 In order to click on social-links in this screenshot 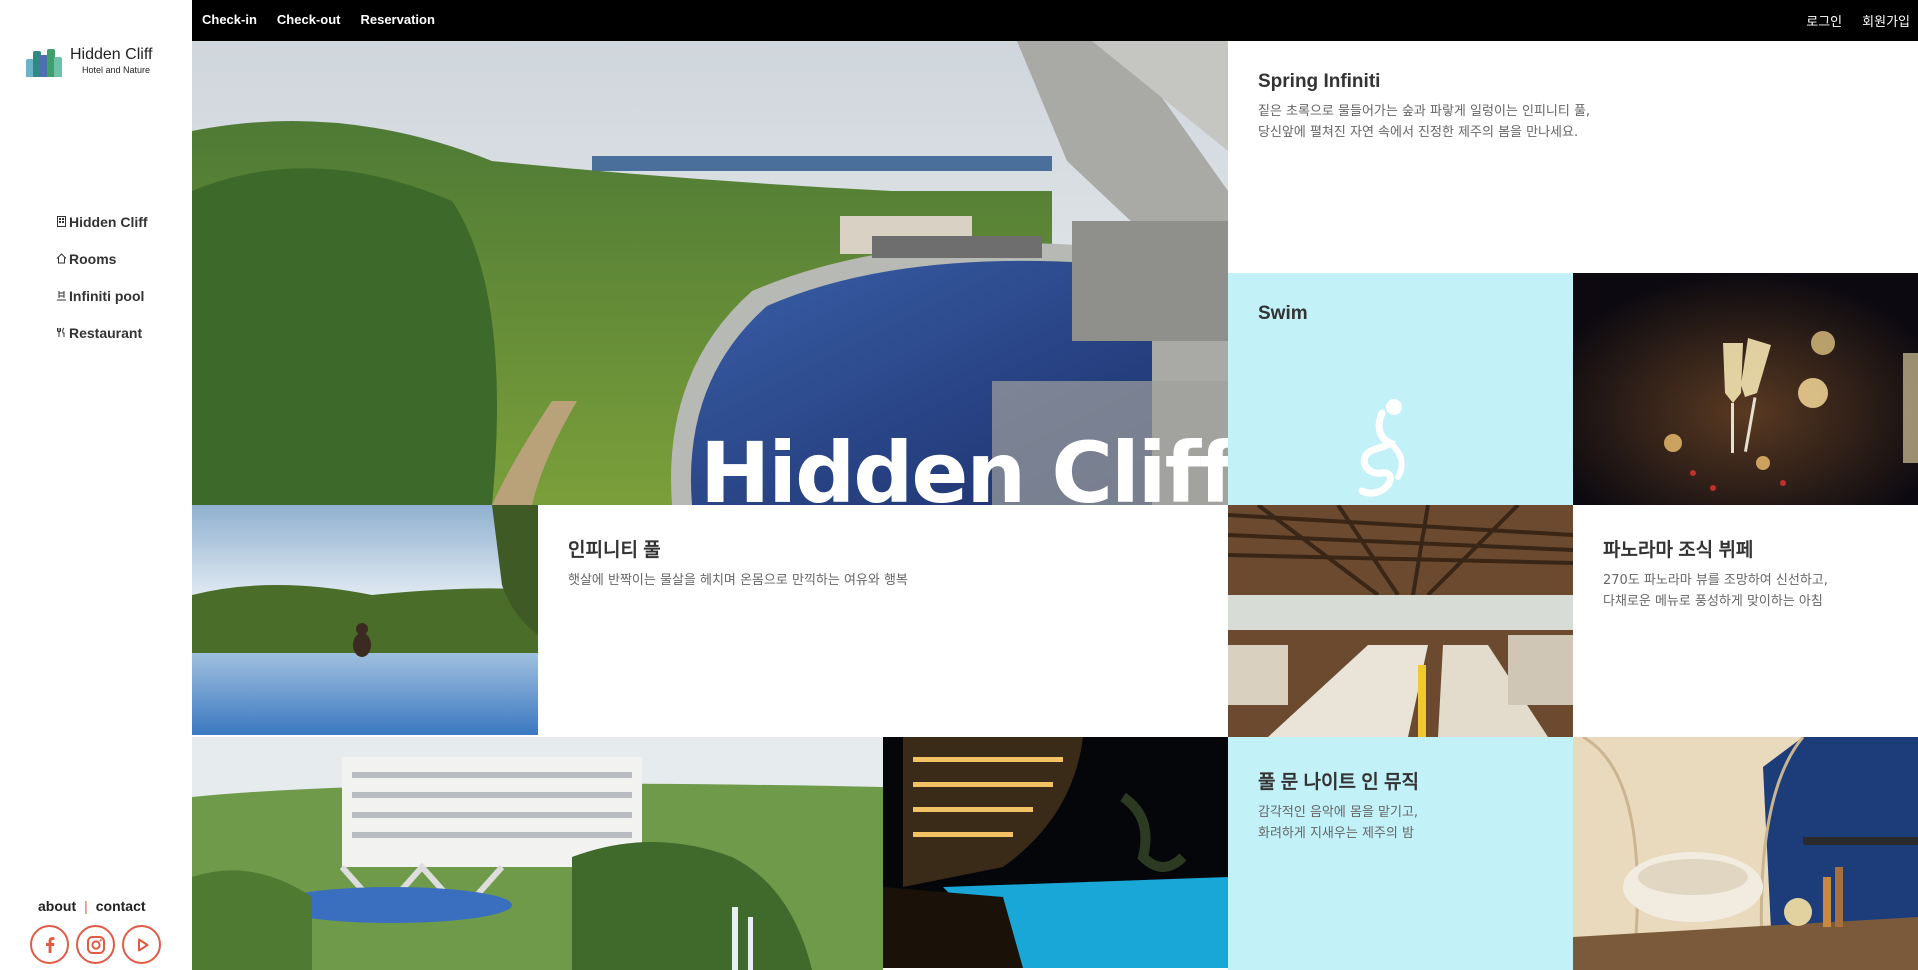, I will do `click(95, 944)`.